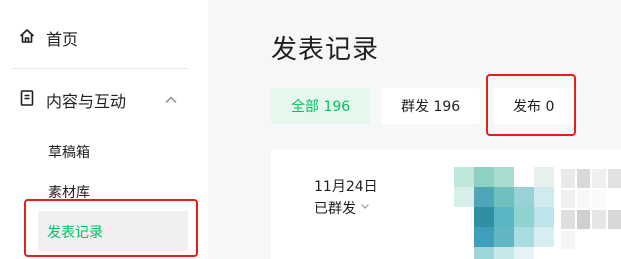 This screenshot has width=621, height=259. Describe the element at coordinates (27, 100) in the screenshot. I see `document-icon` at that location.